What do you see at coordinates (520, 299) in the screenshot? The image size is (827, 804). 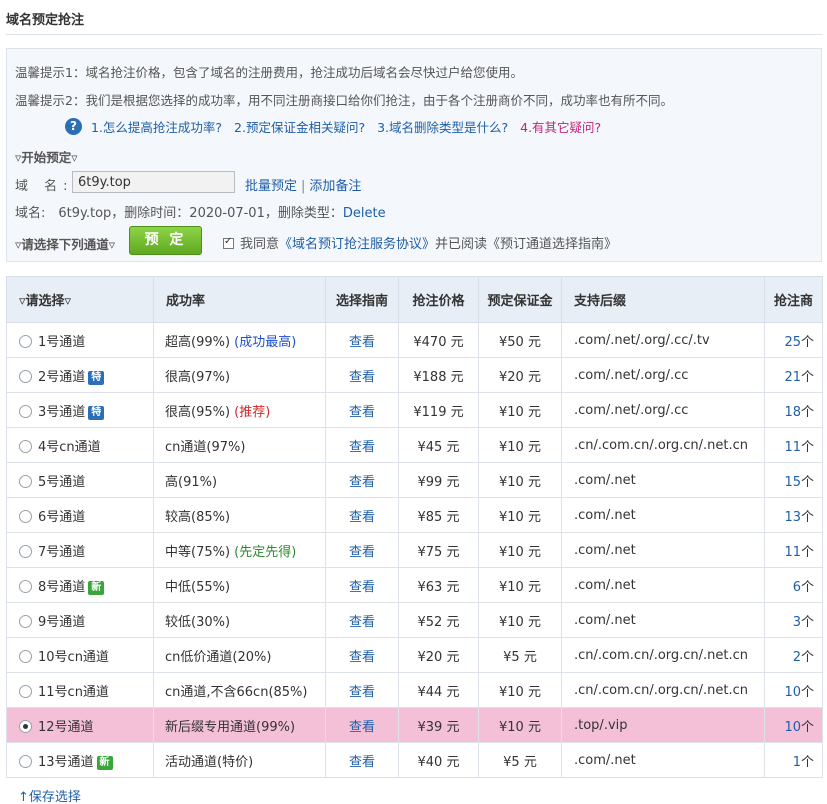 I see `col-header-deposit: 预定保证金` at bounding box center [520, 299].